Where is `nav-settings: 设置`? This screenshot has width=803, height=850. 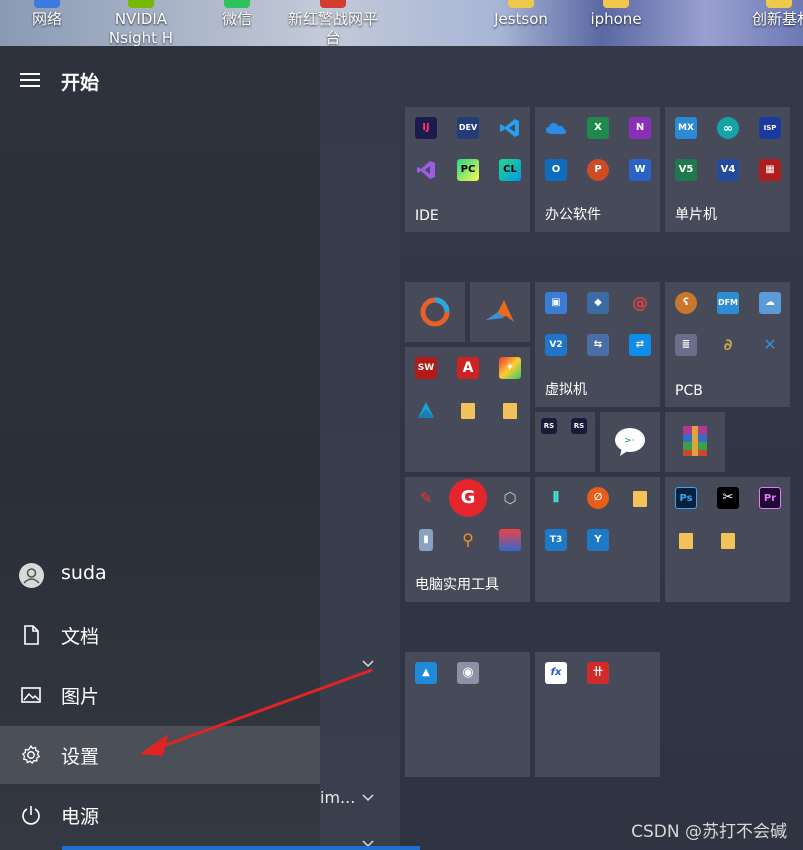
nav-settings: 设置 is located at coordinates (160, 755).